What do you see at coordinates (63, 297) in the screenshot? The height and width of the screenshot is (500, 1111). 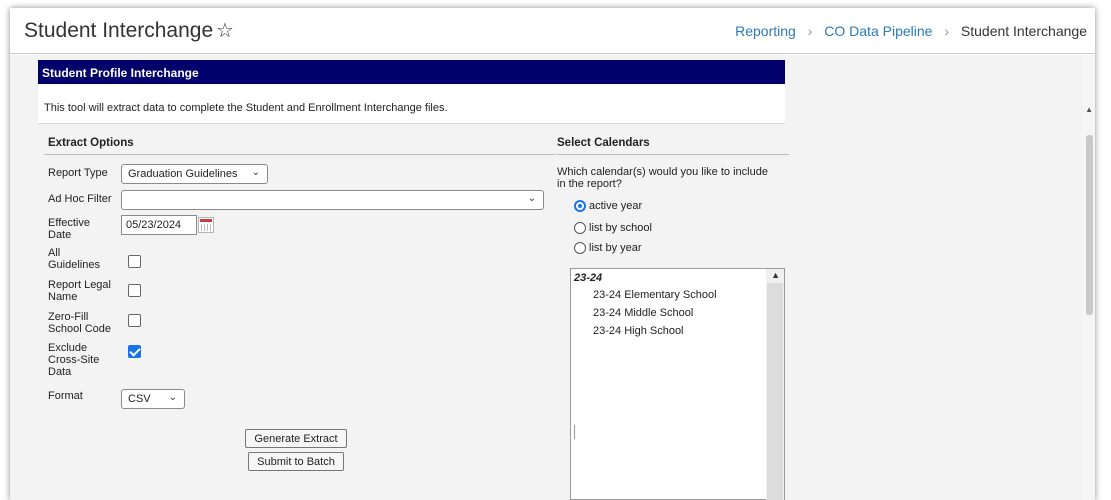 I see `report-legal-name-label-line: Name` at bounding box center [63, 297].